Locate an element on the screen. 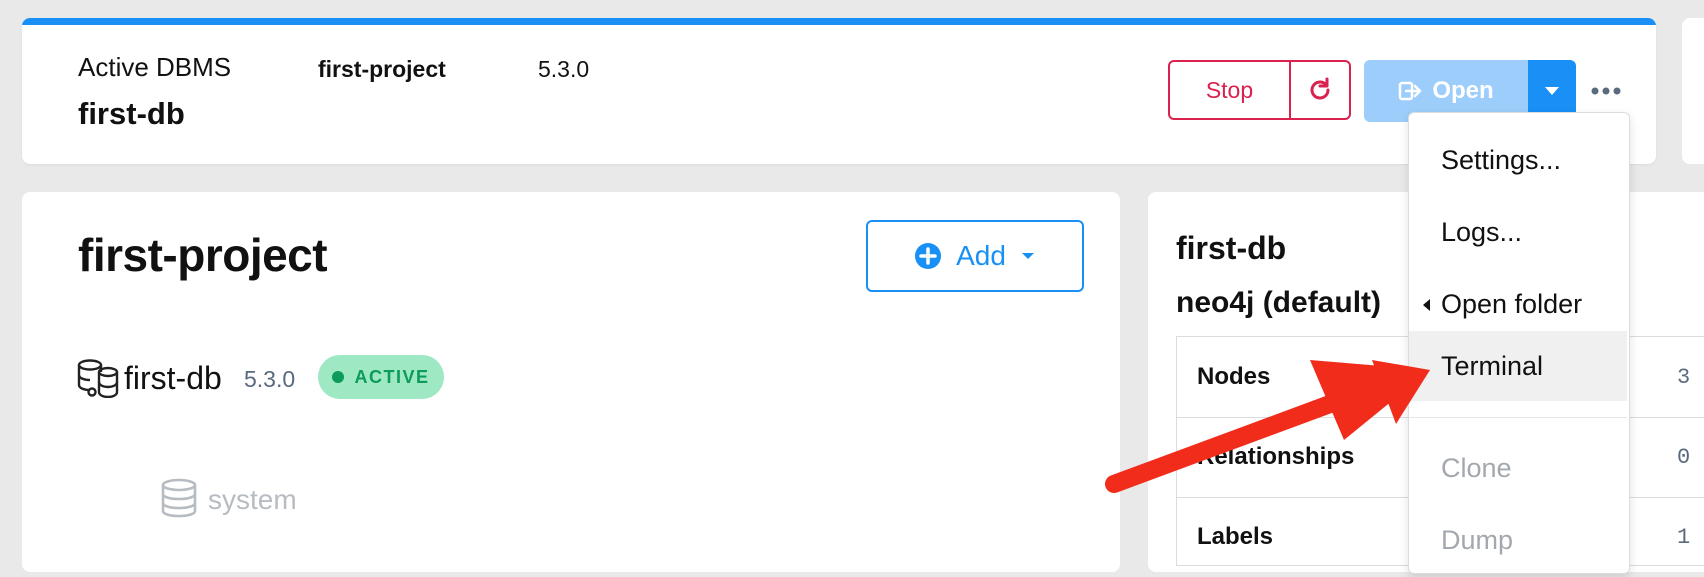 Image resolution: width=1704 pixels, height=577 pixels. active-db-version: 5.3.0 is located at coordinates (564, 69).